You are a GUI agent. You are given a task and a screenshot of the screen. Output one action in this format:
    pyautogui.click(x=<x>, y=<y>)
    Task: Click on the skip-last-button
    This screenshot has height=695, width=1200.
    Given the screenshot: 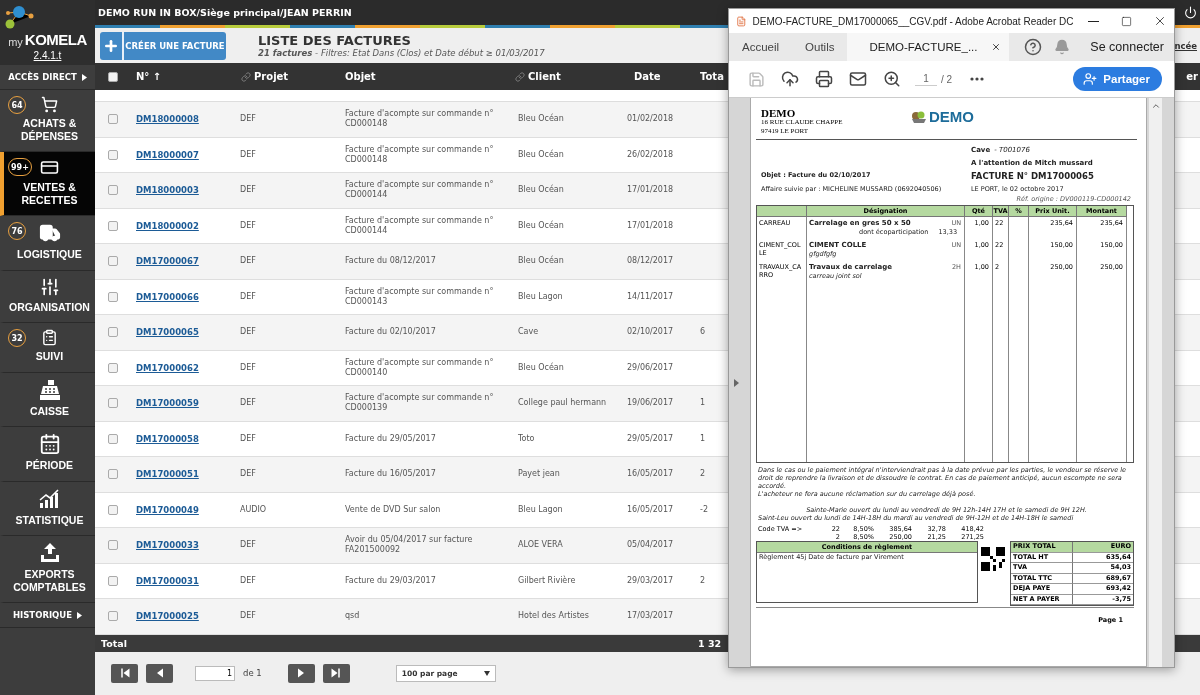 What is the action you would take?
    pyautogui.click(x=336, y=673)
    